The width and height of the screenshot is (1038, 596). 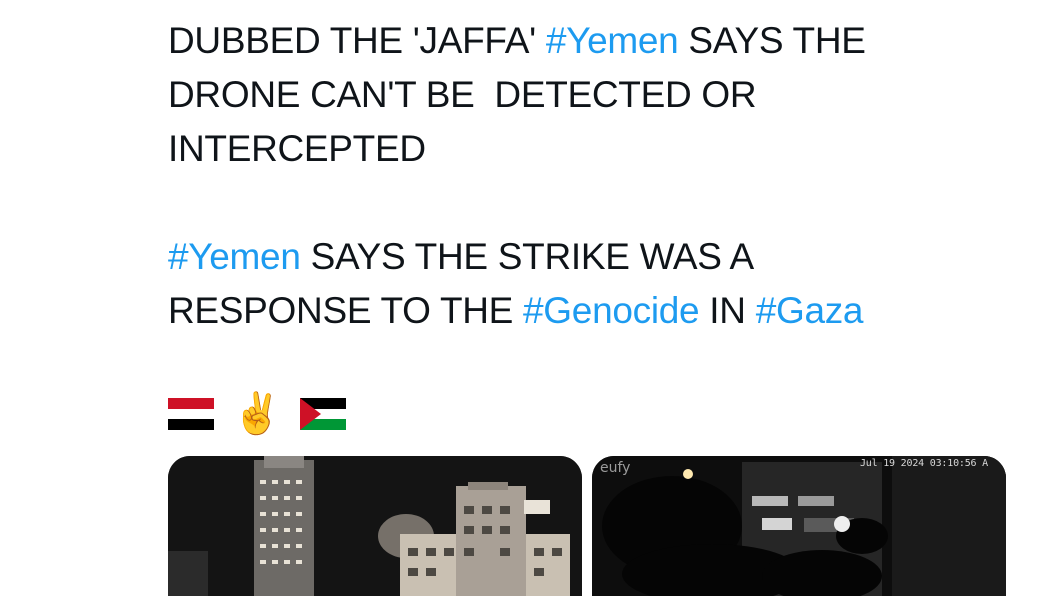 I want to click on hashtag-link-gaza: #Gaza, so click(x=810, y=310).